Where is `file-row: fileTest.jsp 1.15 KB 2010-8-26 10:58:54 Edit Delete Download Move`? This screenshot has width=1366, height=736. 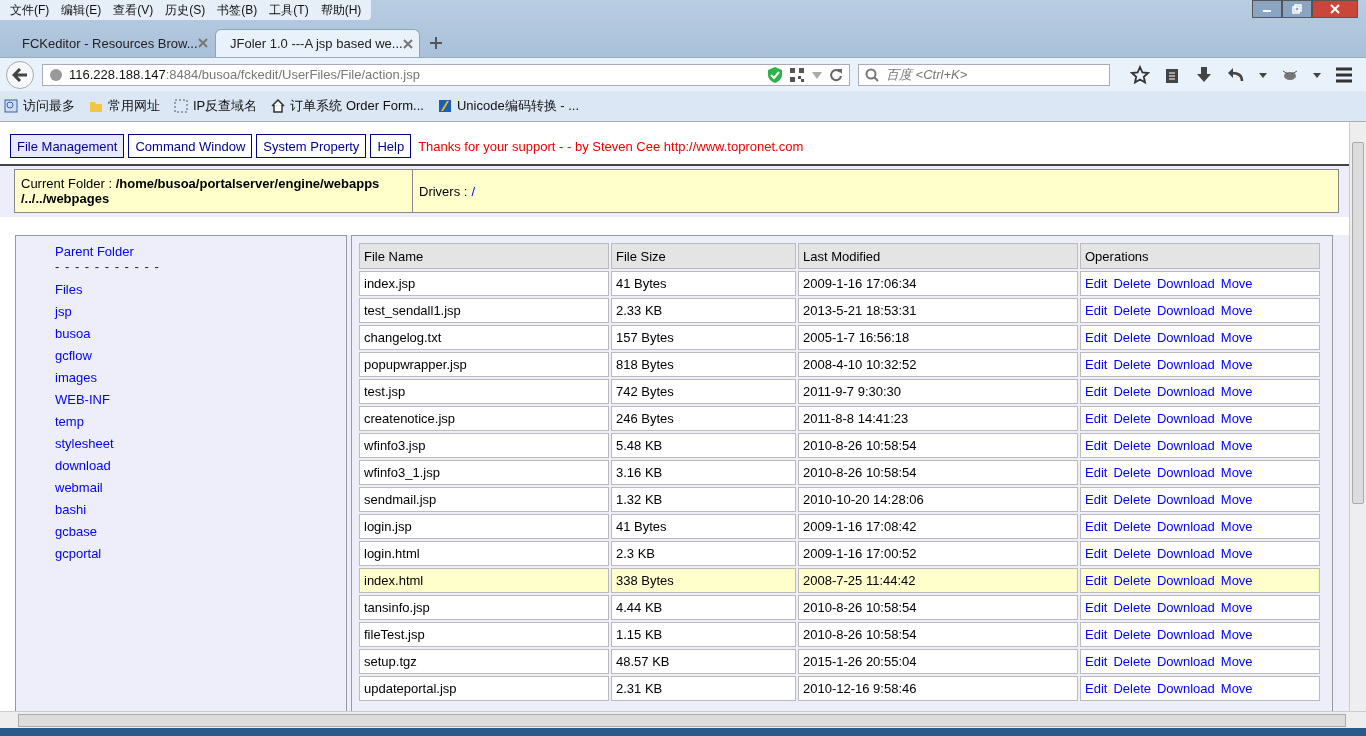 file-row: fileTest.jsp 1.15 KB 2010-8-26 10:58:54 Edit Delete Download Move is located at coordinates (839, 634).